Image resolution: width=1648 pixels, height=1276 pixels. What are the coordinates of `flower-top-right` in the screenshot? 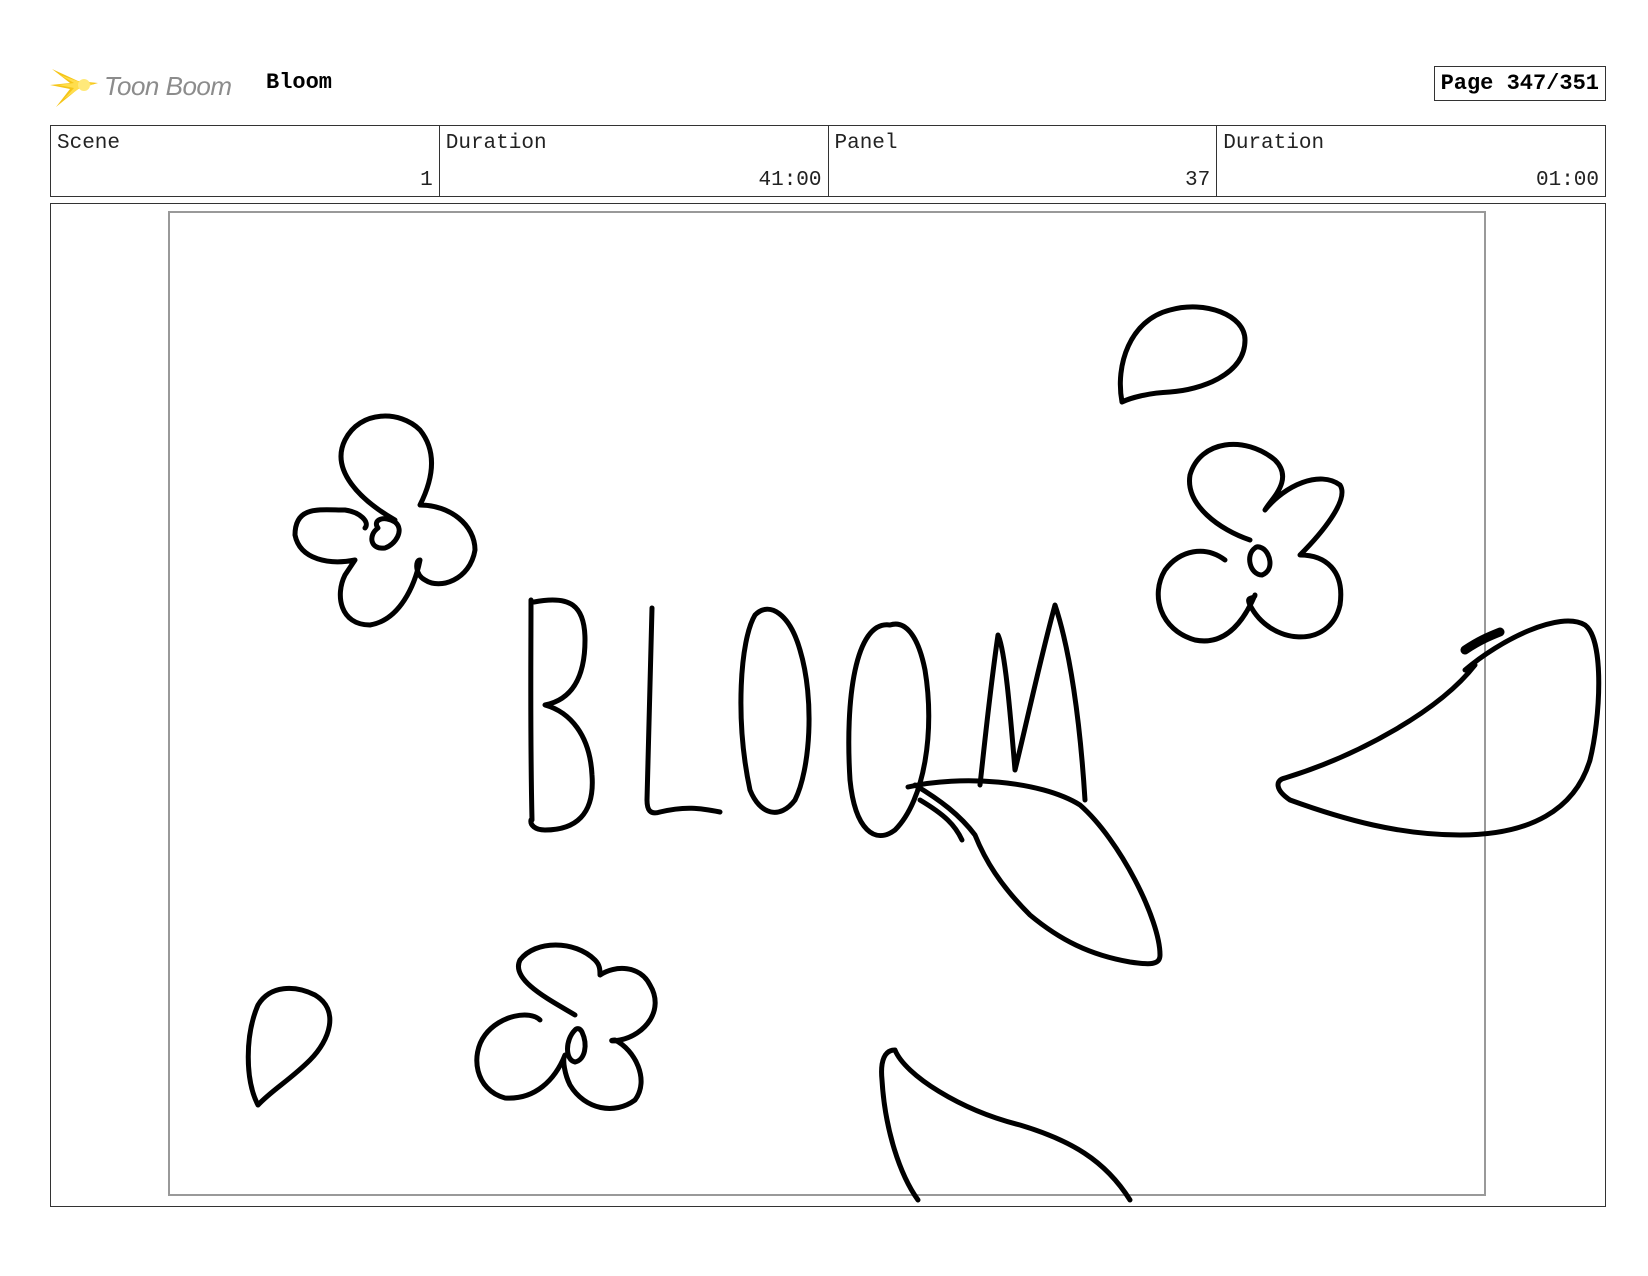 It's located at (1250, 543).